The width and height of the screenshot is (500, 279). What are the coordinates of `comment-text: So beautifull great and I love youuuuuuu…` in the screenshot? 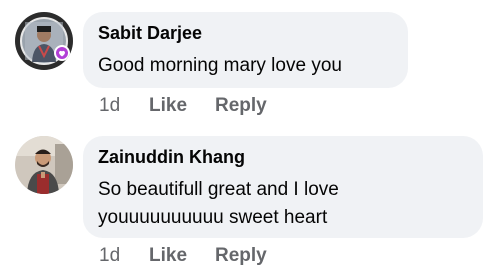 It's located at (218, 204).